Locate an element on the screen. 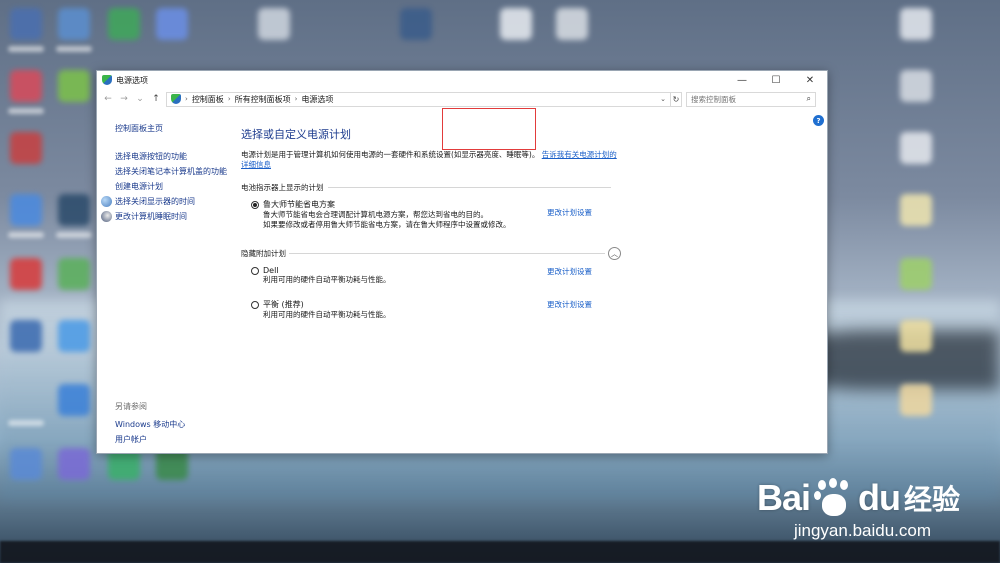  forward-arrow-icon: → is located at coordinates (124, 99).